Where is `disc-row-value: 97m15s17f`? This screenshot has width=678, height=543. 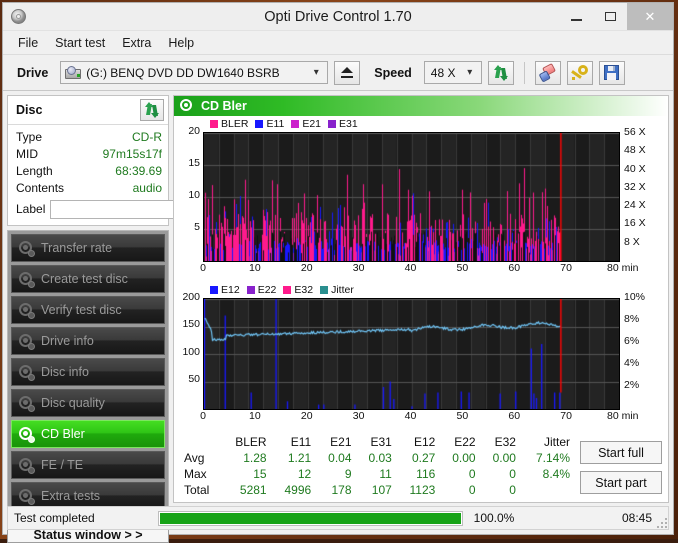 disc-row-value: 97m15s17f is located at coordinates (132, 154).